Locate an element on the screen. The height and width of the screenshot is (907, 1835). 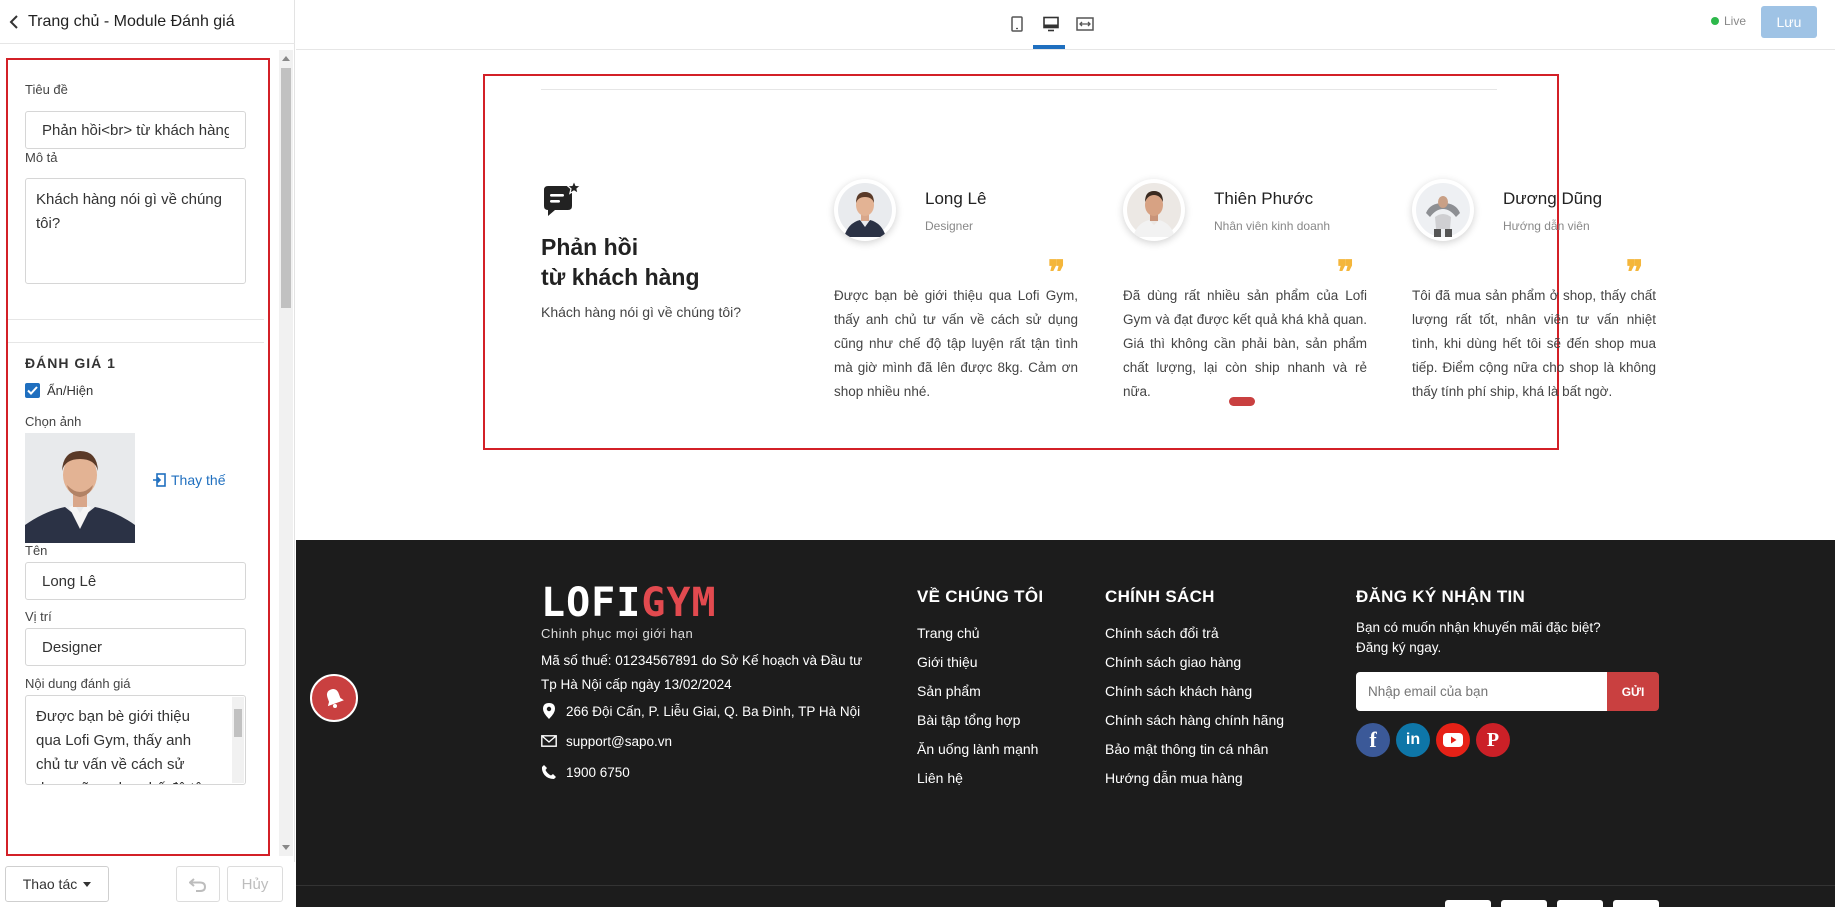
review-content-label: Nội dung đánh giá is located at coordinates (78, 683).